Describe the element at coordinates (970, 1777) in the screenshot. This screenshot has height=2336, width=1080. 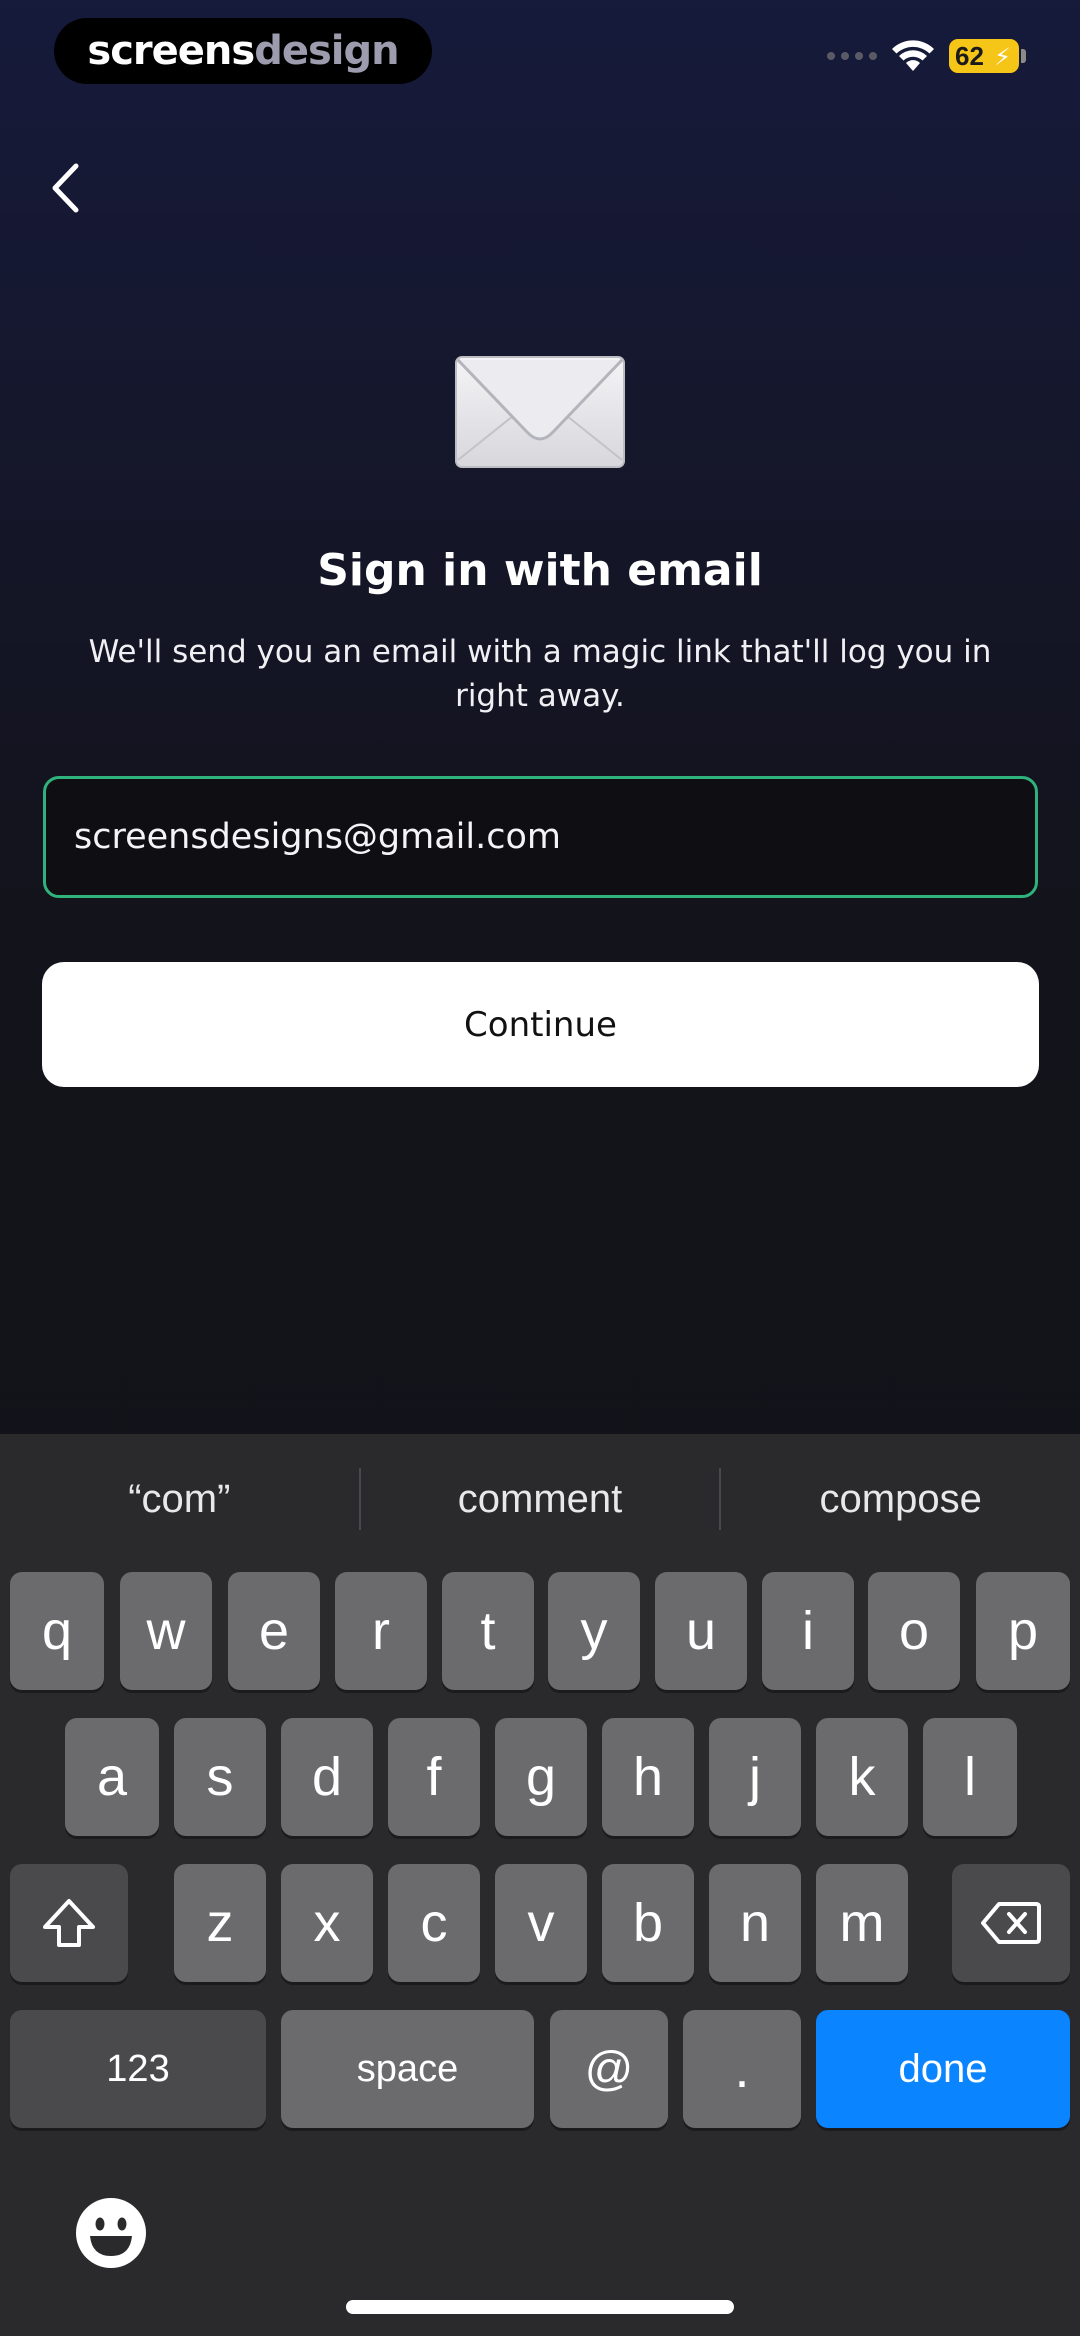
I see `key-l: l` at that location.